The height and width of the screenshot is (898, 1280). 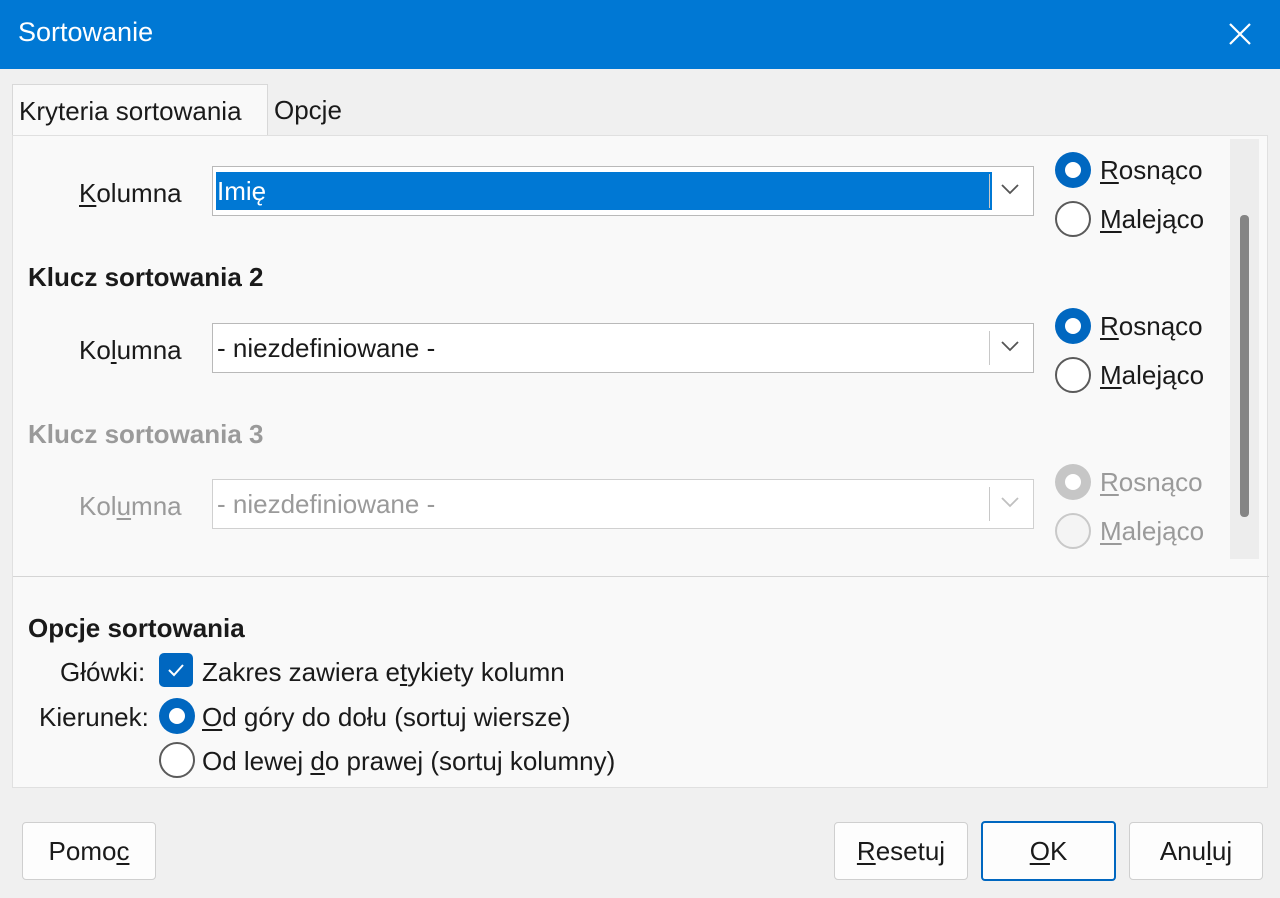 What do you see at coordinates (103, 672) in the screenshot?
I see `headers-label: Główki:` at bounding box center [103, 672].